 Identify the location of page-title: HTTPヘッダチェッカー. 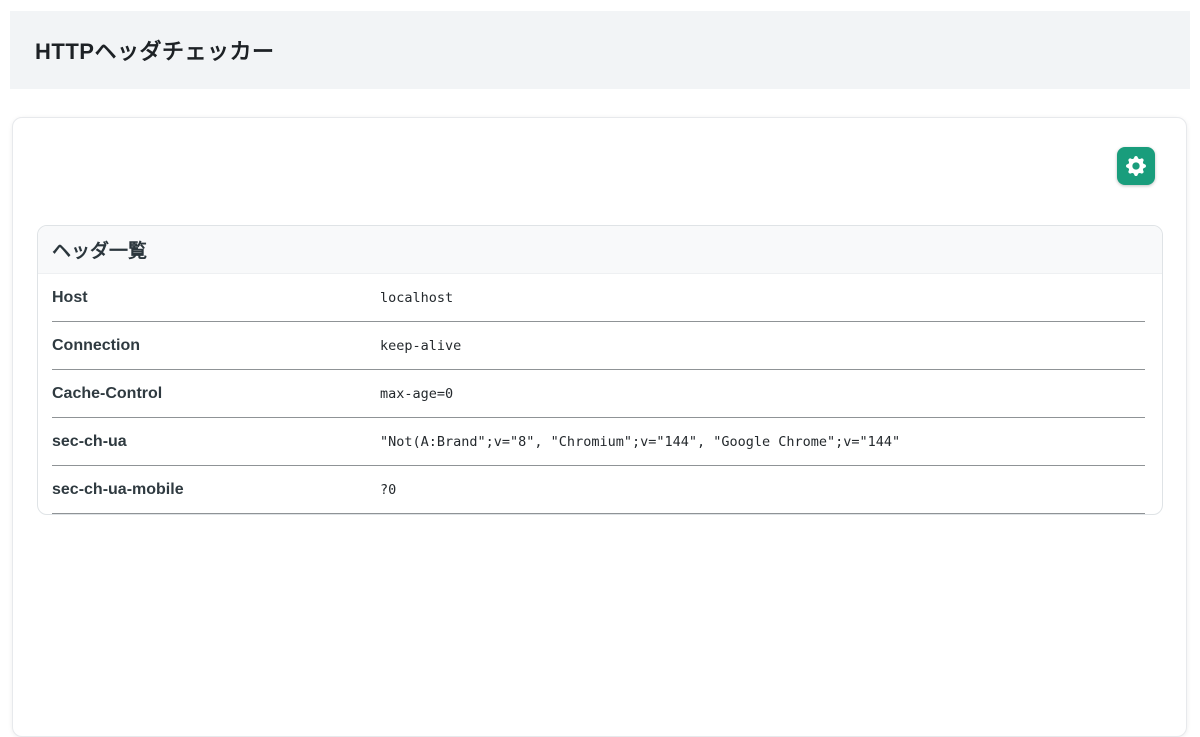
(155, 51).